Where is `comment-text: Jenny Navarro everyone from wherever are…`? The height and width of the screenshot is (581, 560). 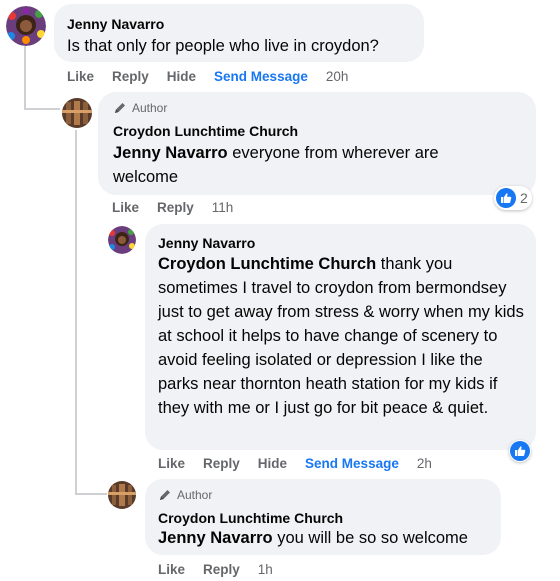
comment-text: Jenny Navarro everyone from wherever are… is located at coordinates (303, 165).